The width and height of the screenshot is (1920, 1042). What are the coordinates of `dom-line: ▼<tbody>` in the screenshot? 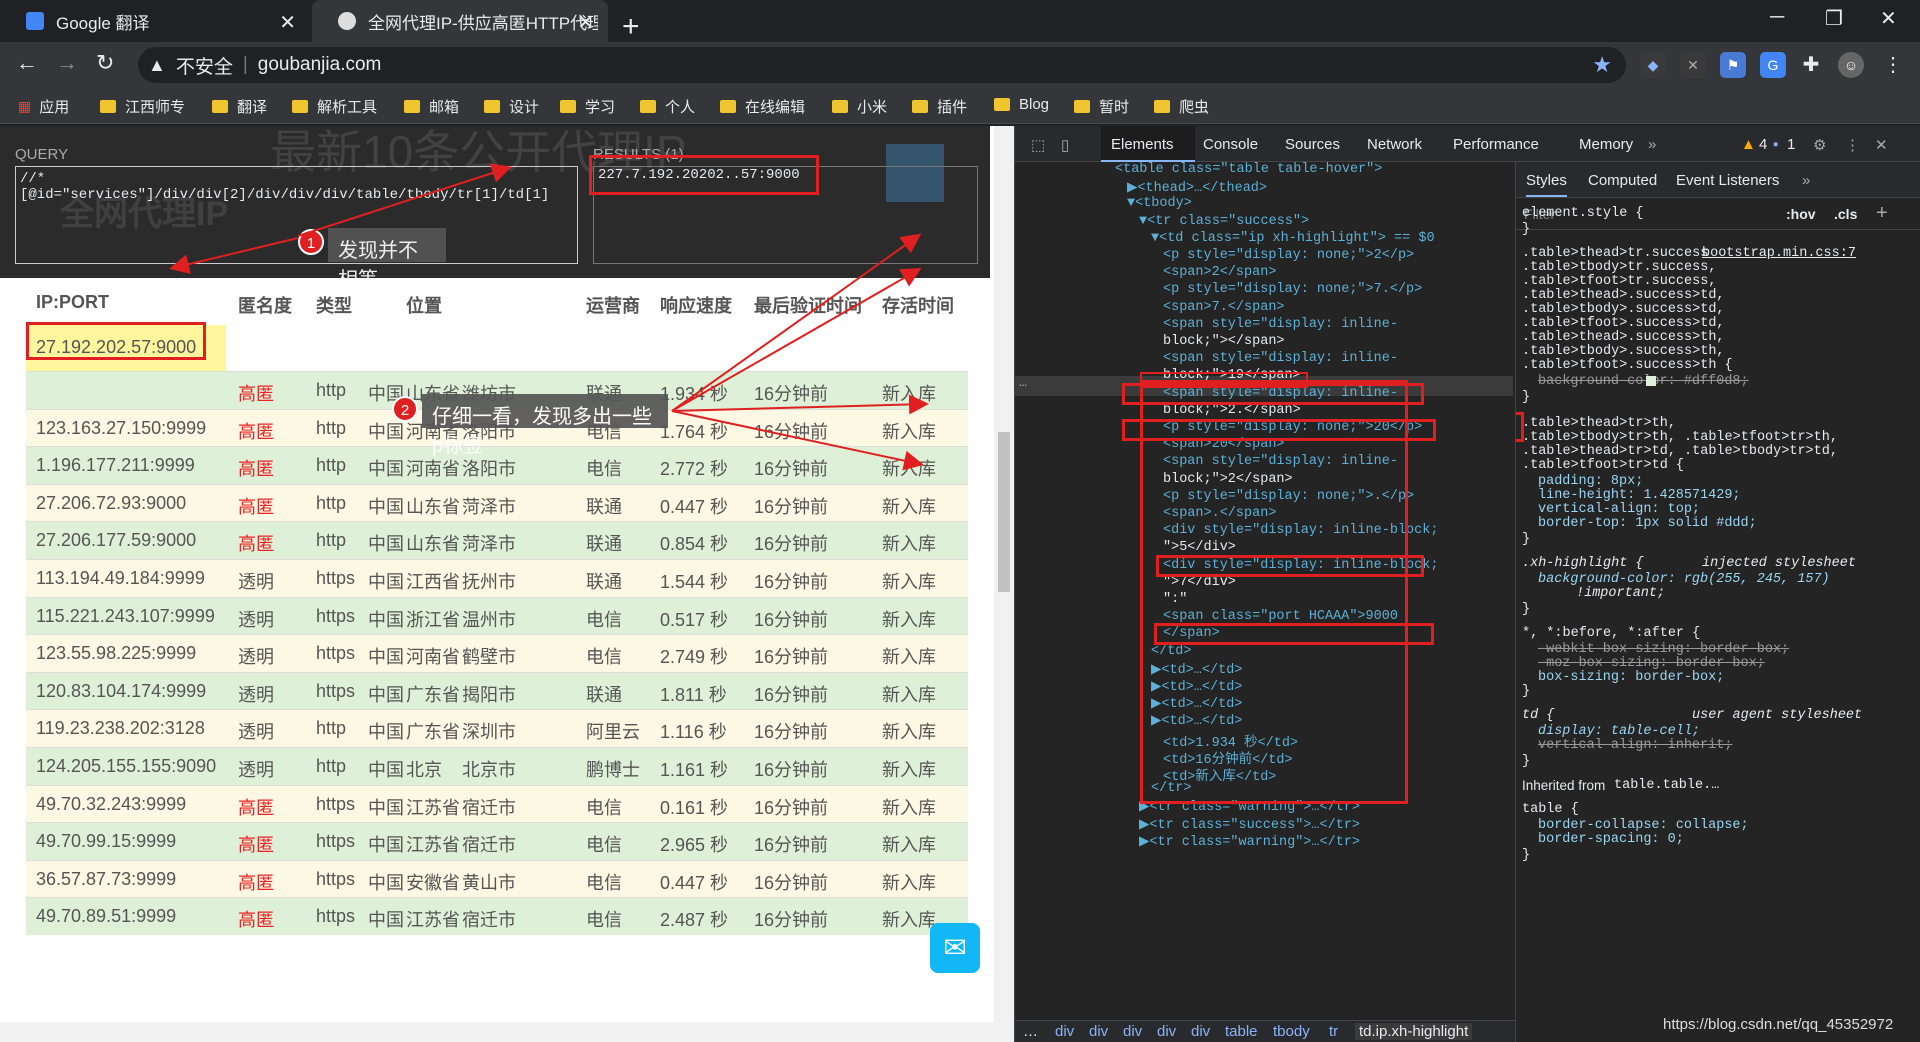 It's located at (1159, 203).